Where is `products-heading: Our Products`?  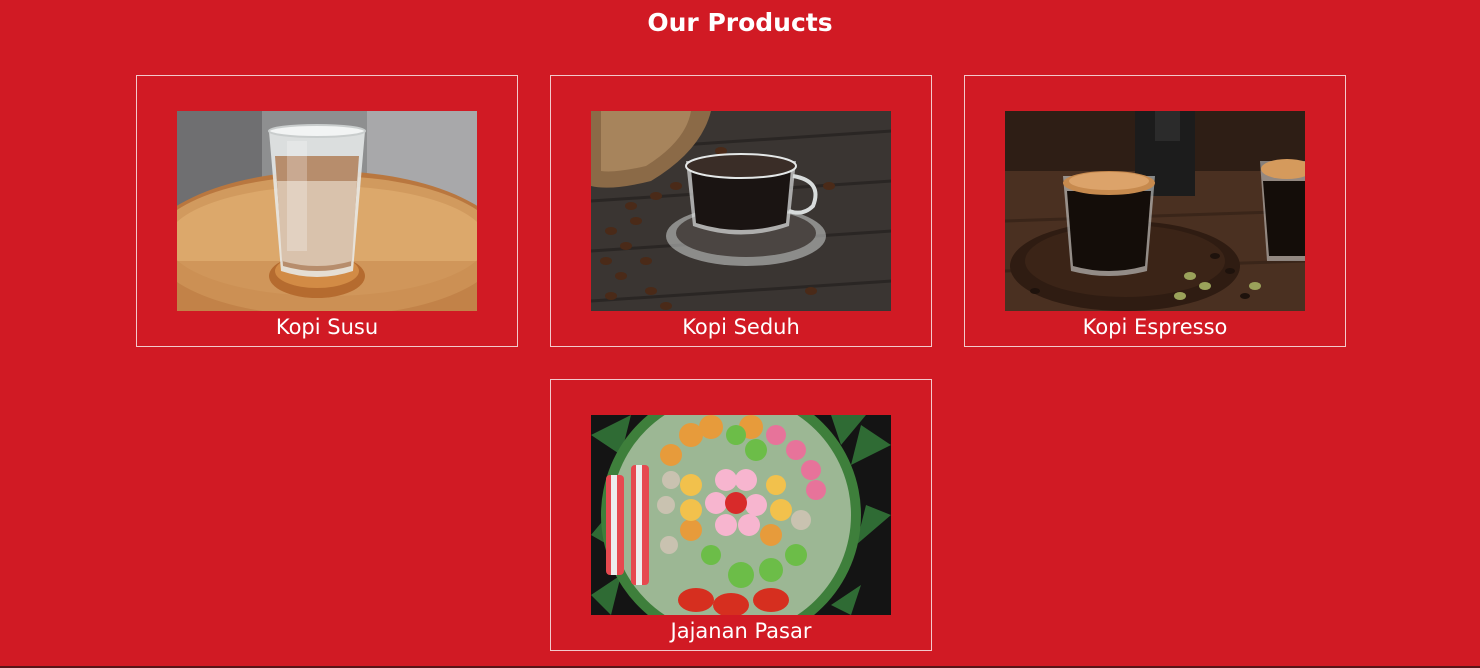 products-heading: Our Products is located at coordinates (740, 22).